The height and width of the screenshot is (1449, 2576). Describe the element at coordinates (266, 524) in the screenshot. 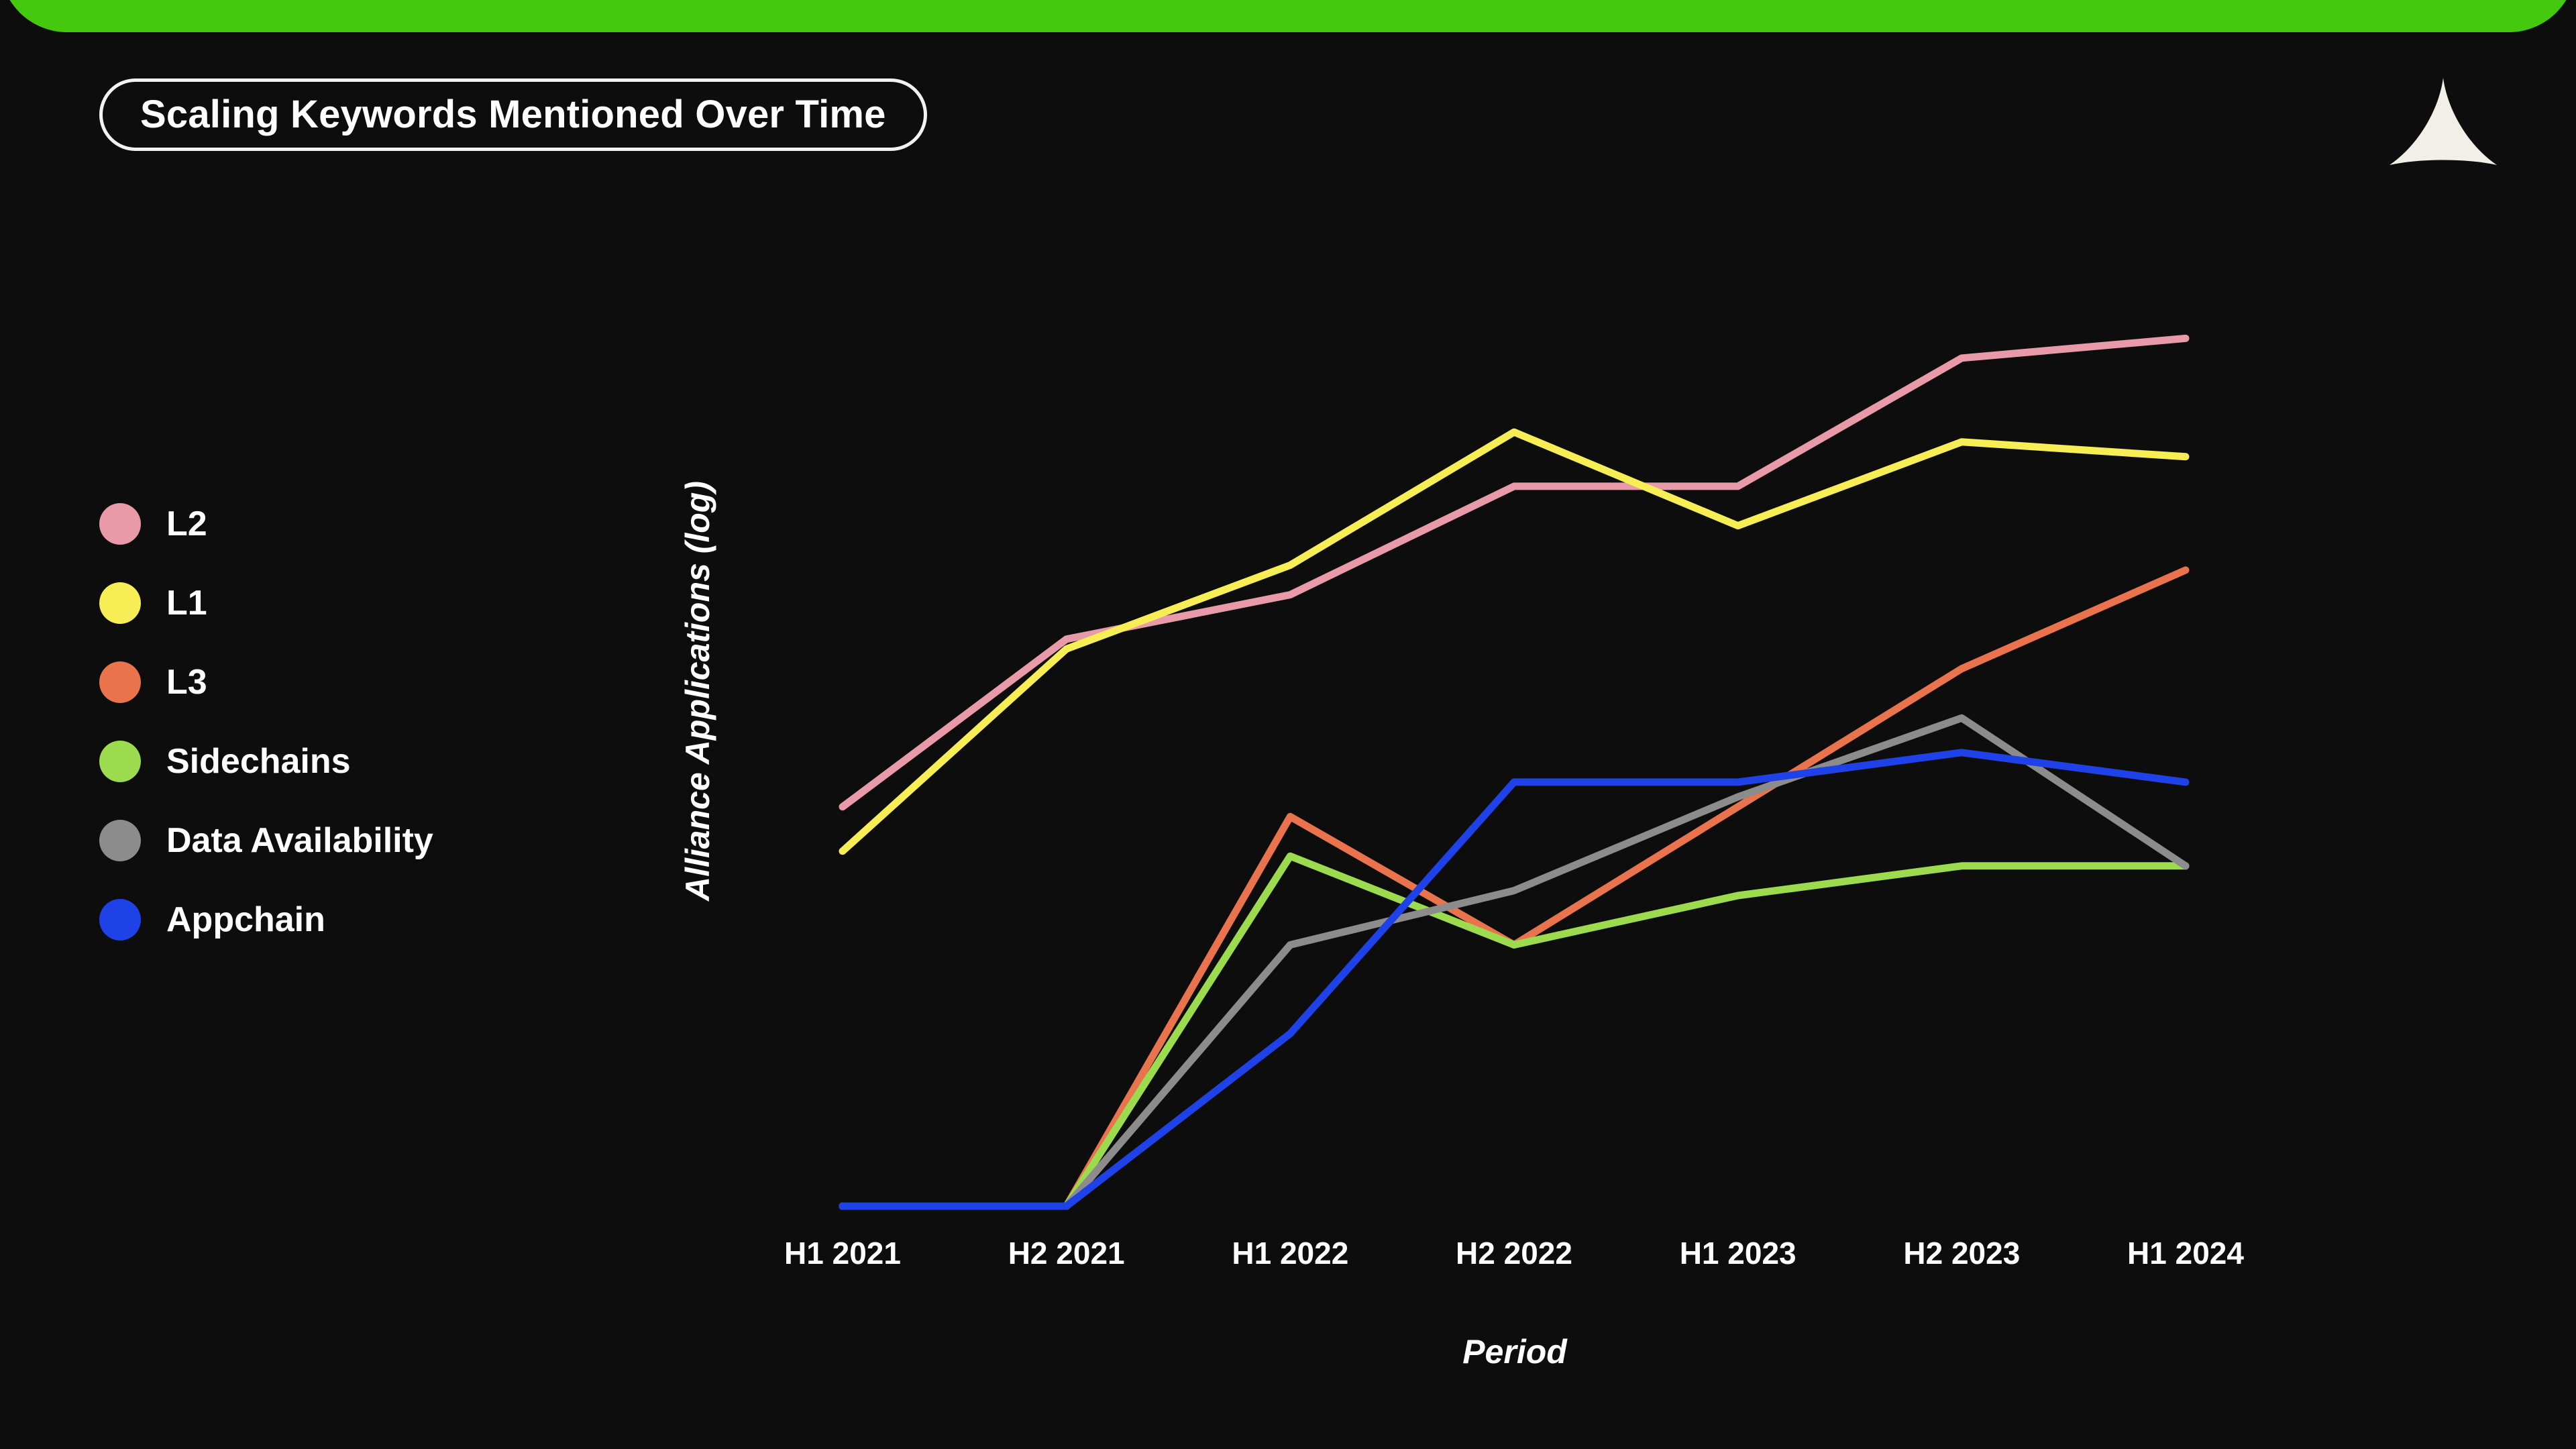

I see `legend-item-l2: L2` at that location.